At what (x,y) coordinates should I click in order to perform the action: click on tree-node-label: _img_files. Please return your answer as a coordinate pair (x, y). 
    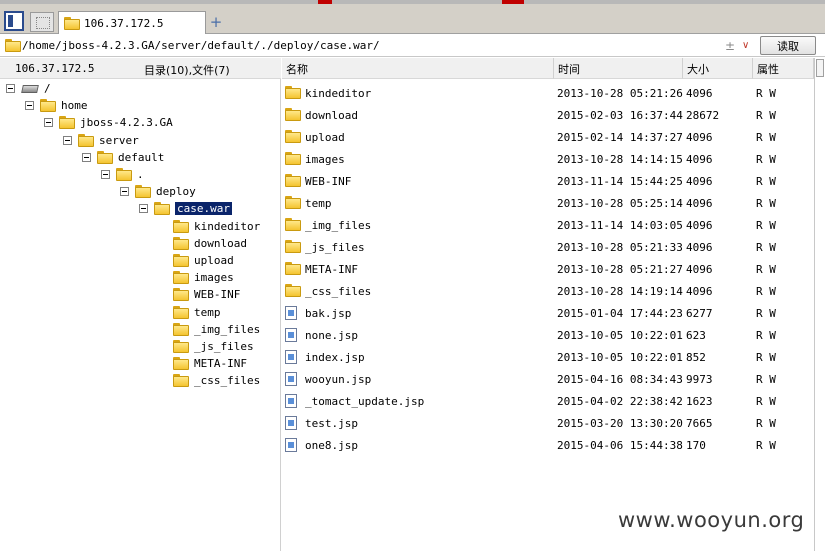
    Looking at the image, I should click on (227, 329).